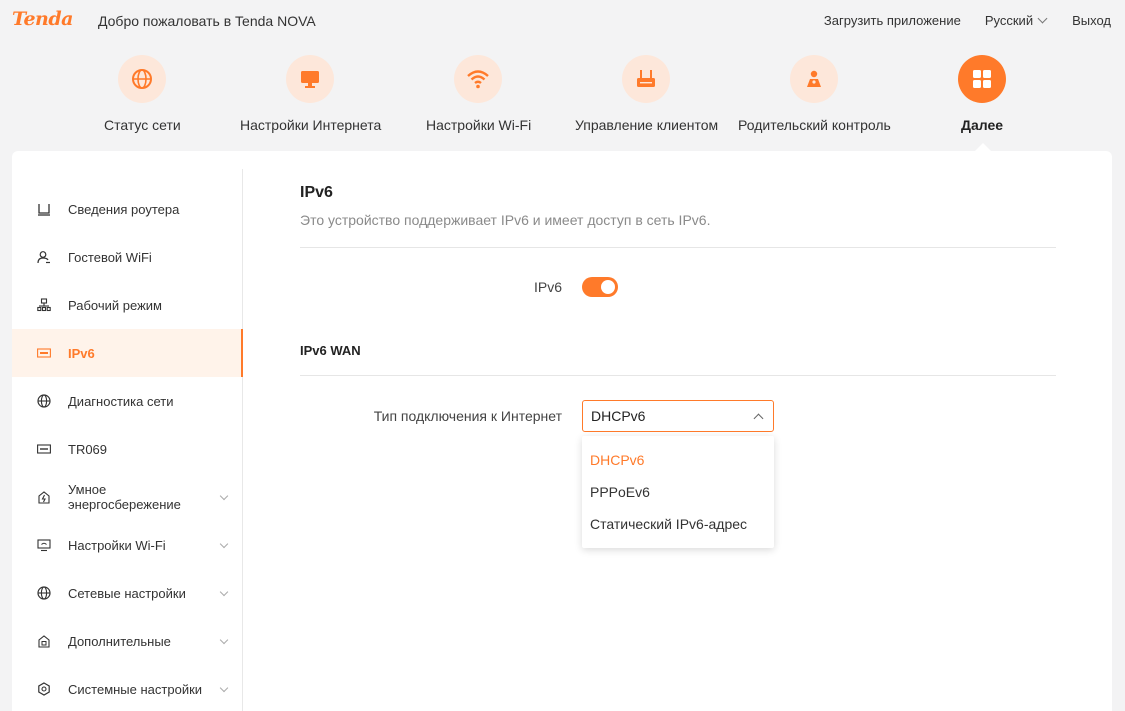 The image size is (1125, 711). I want to click on sidebar-item-label: Системные настройки, so click(135, 689).